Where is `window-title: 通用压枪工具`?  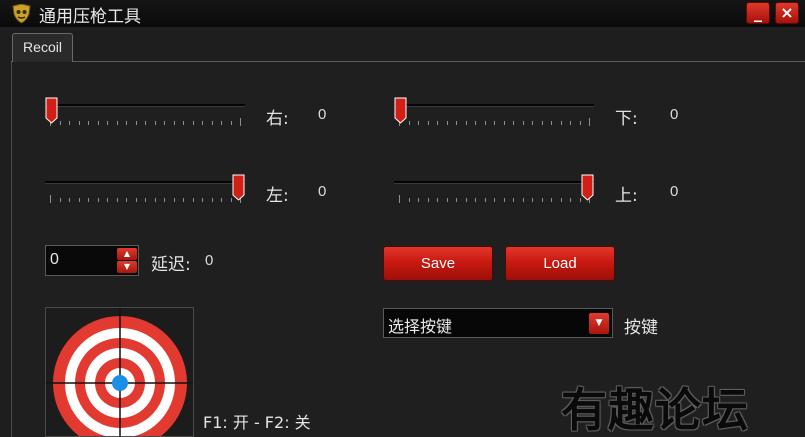 window-title: 通用压枪工具 is located at coordinates (90, 17).